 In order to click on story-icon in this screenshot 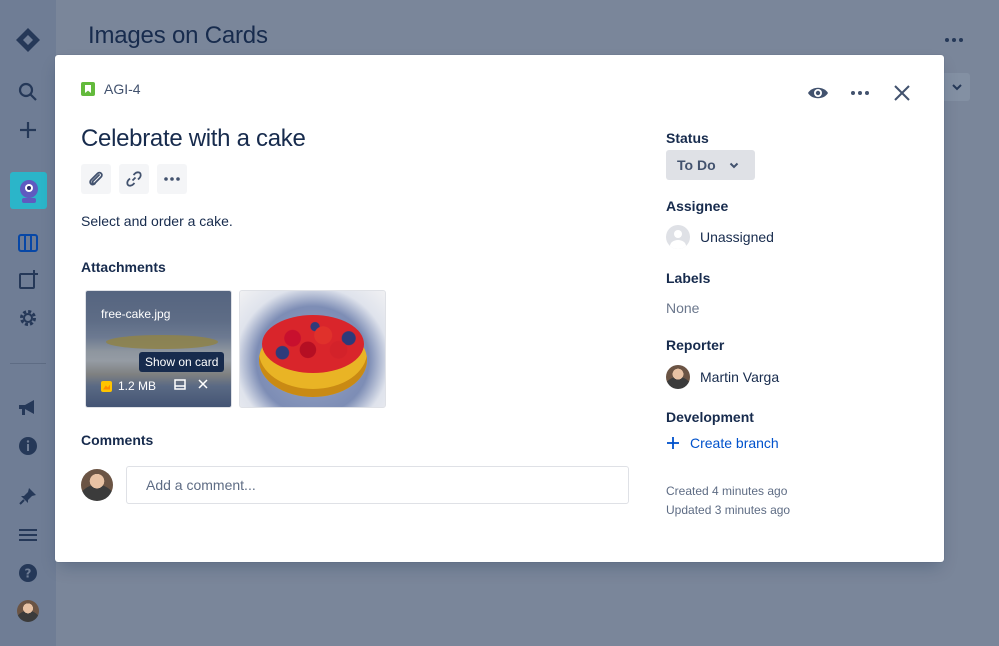, I will do `click(88, 89)`.